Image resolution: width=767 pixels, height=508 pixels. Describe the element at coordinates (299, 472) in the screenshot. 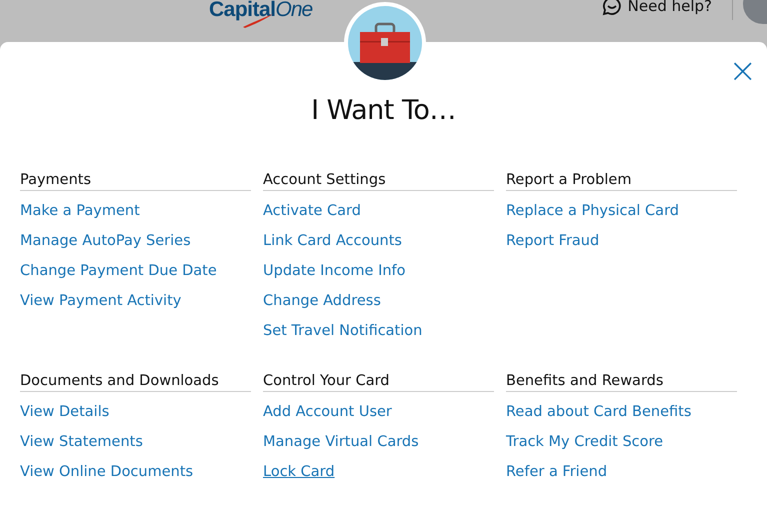

I see `action-link: Lock Card` at that location.